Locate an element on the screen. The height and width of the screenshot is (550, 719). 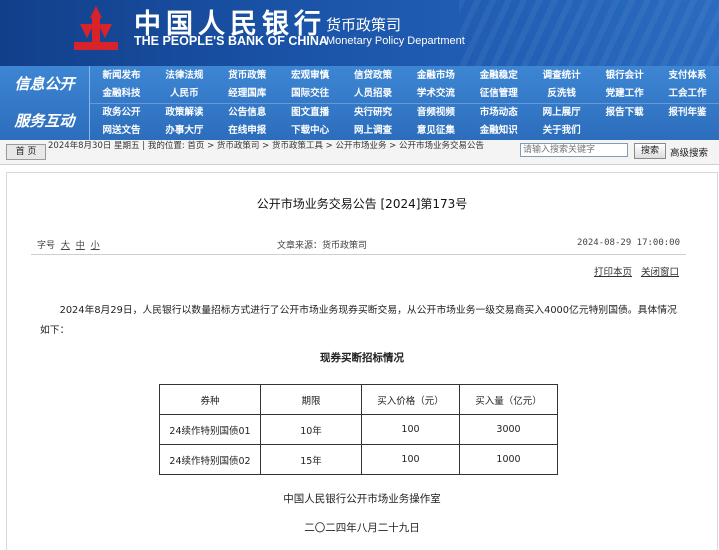
nav-link: 学术交流 is located at coordinates (435, 94).